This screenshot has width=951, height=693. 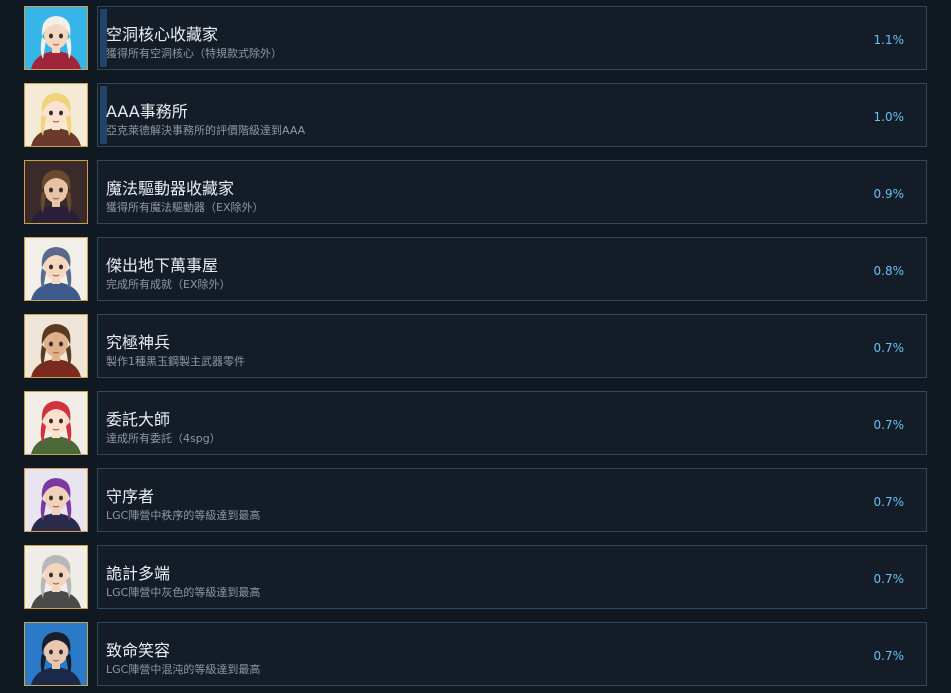 What do you see at coordinates (512, 500) in the screenshot?
I see `achievement-card: 守序者 LGC陣營中秩序的等級達到最高 0.7%` at bounding box center [512, 500].